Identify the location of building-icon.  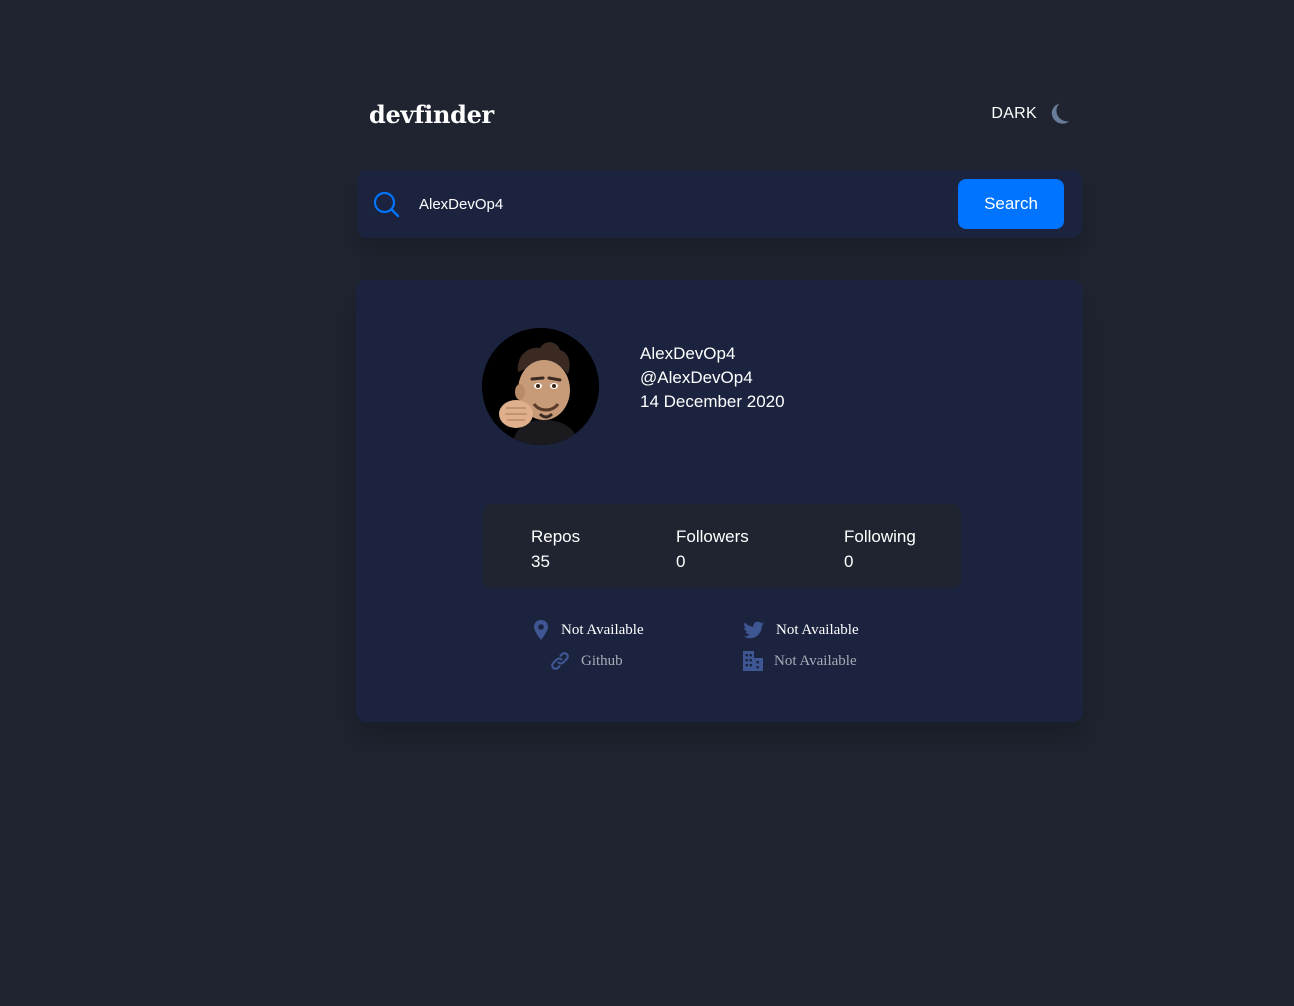
(753, 661).